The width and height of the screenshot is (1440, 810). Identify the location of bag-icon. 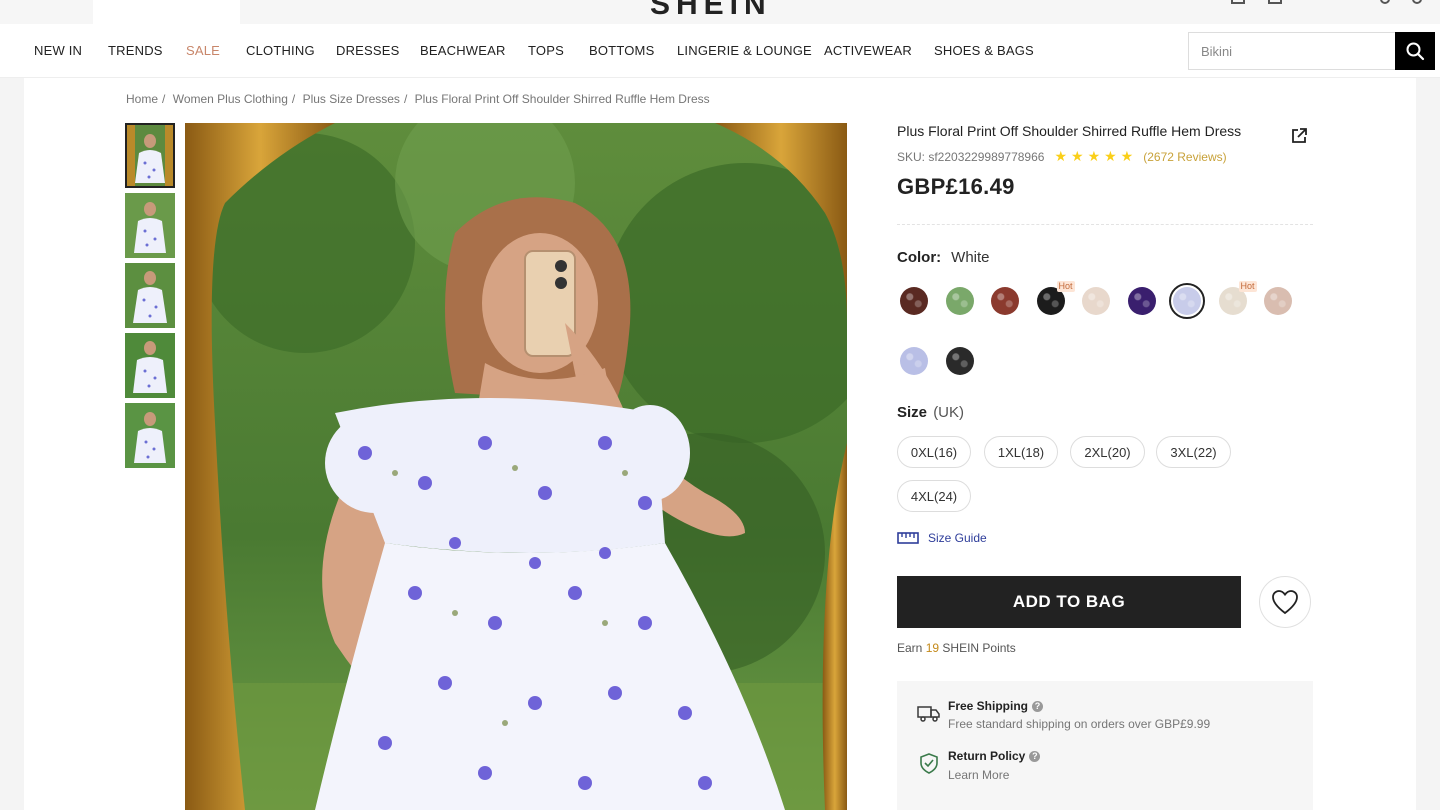
(1385, 2).